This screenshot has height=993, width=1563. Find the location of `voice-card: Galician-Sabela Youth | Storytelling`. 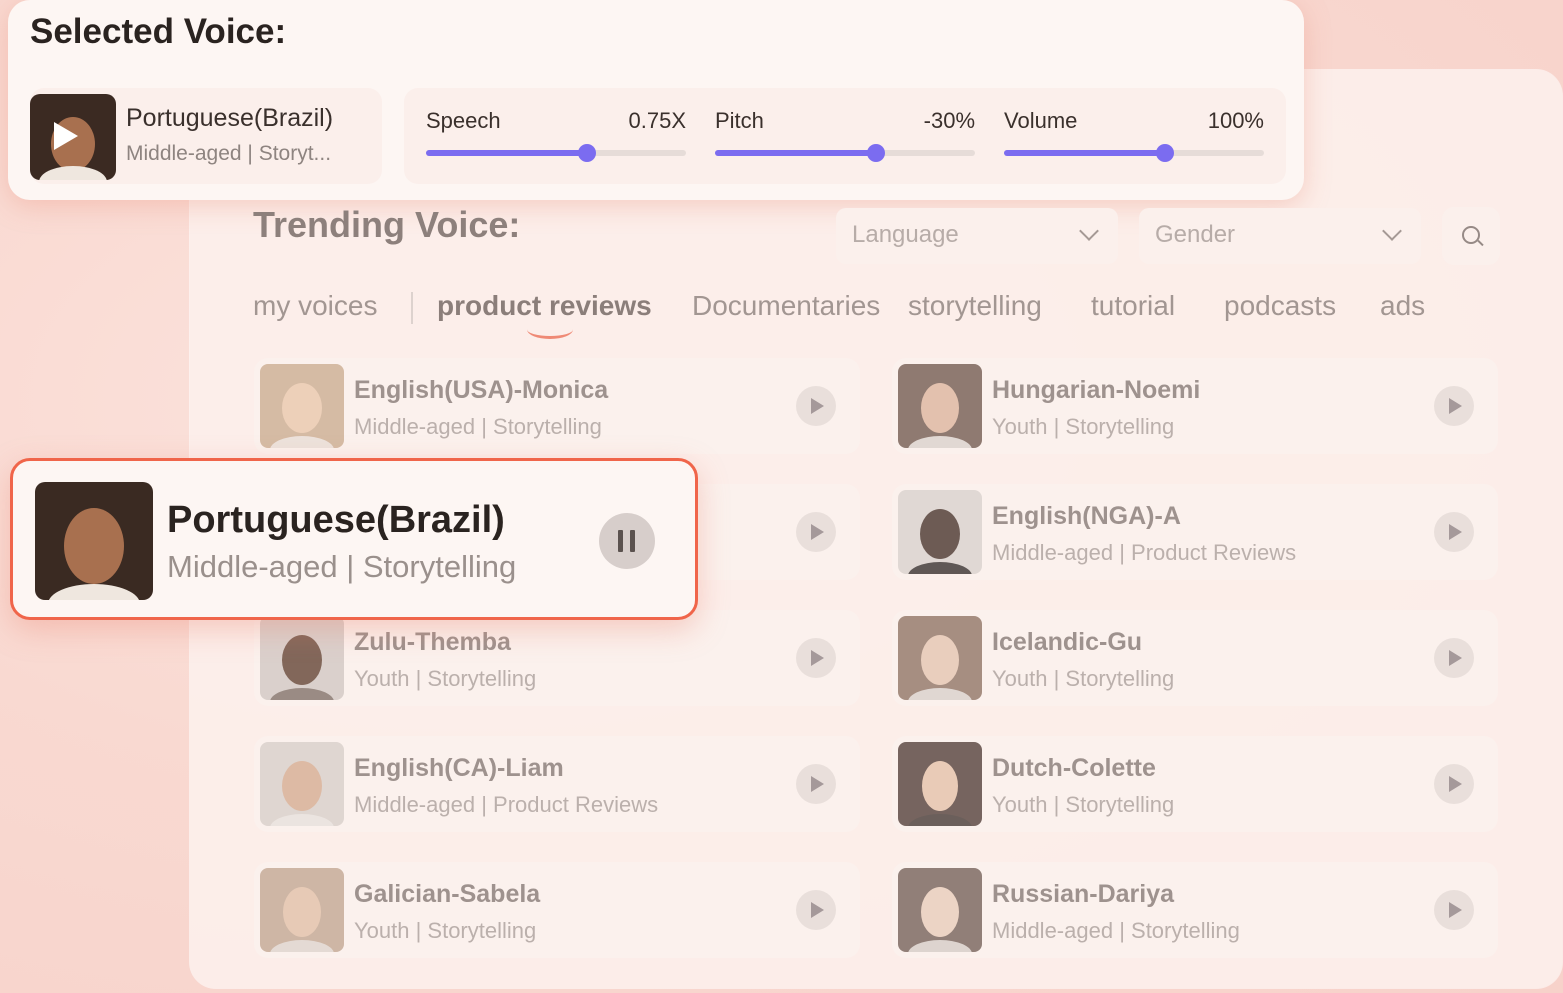

voice-card: Galician-Sabela Youth | Storytelling is located at coordinates (557, 910).